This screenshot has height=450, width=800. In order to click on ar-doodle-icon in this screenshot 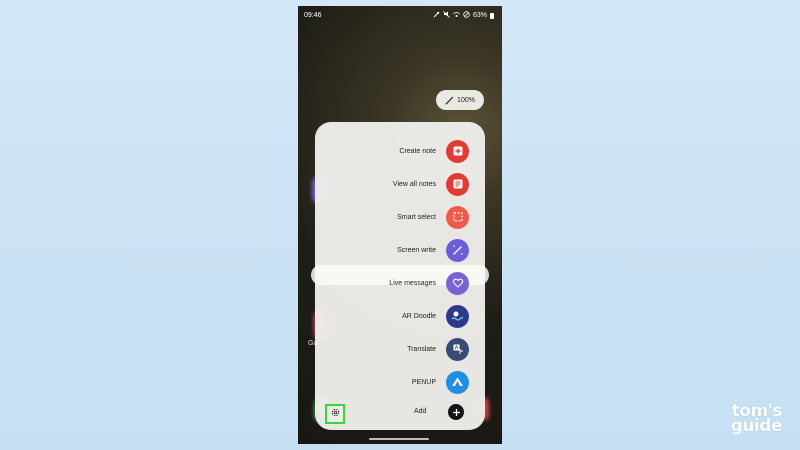, I will do `click(457, 316)`.